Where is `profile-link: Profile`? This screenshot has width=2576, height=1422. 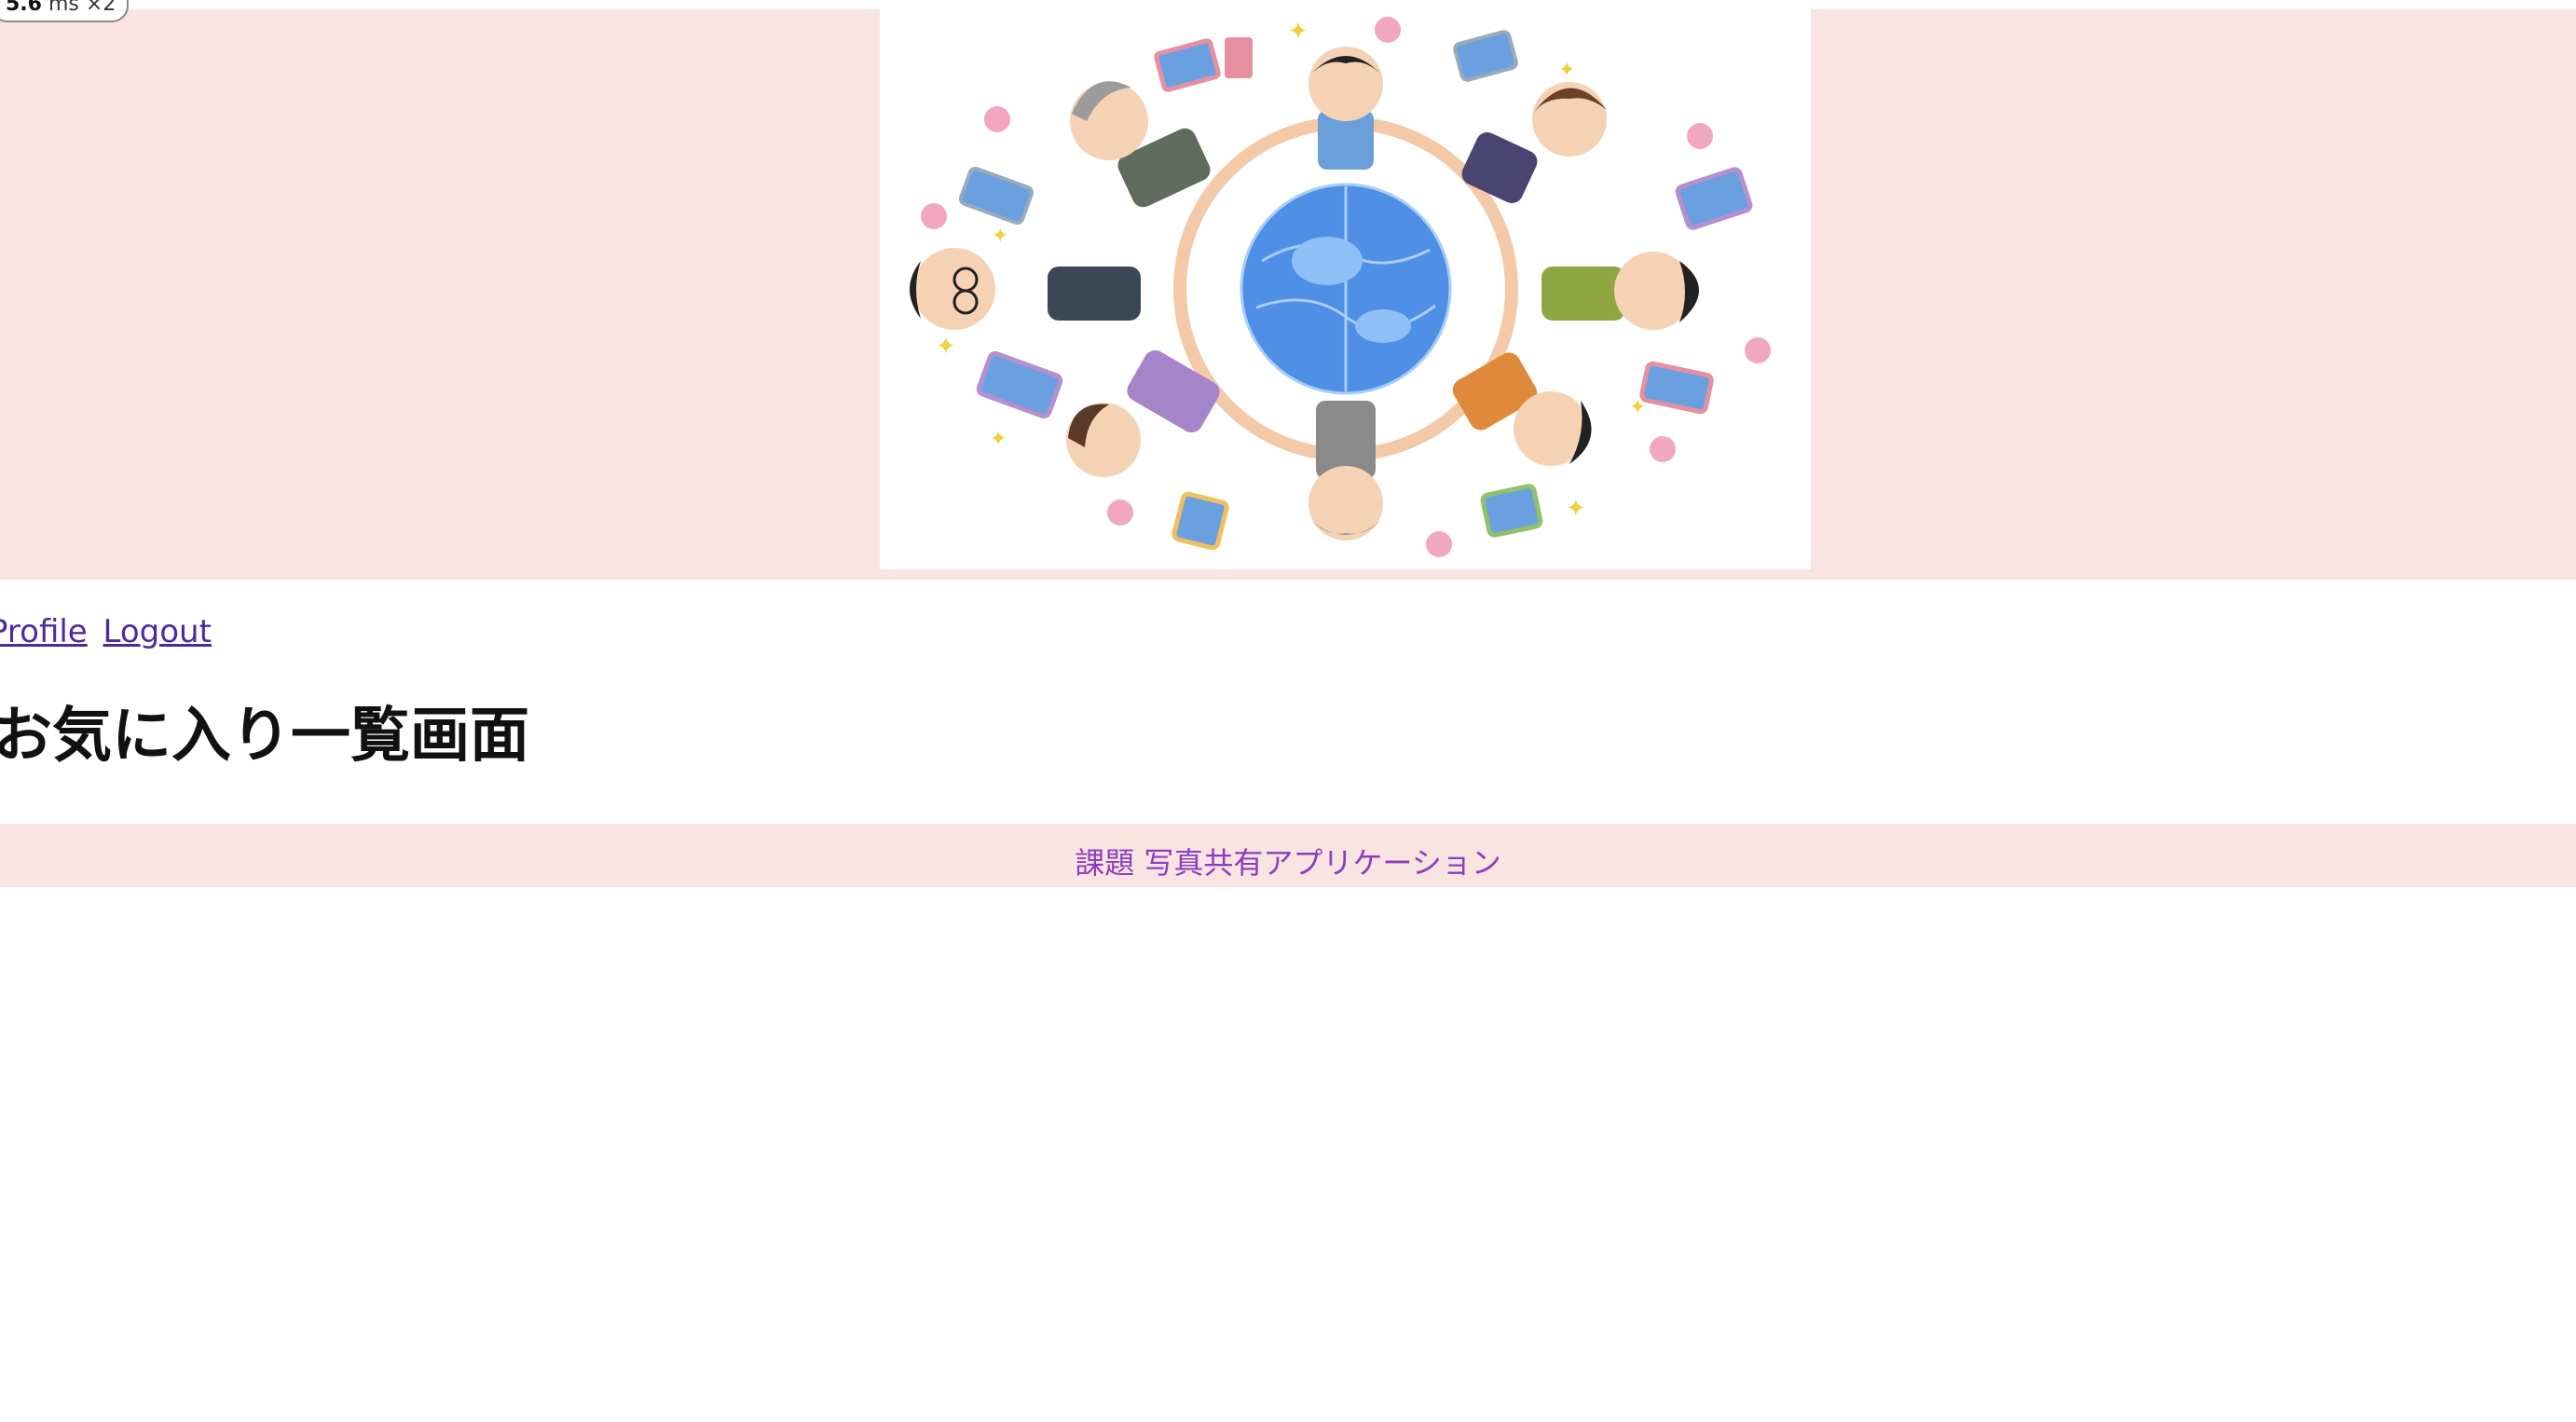 profile-link: Profile is located at coordinates (44, 631).